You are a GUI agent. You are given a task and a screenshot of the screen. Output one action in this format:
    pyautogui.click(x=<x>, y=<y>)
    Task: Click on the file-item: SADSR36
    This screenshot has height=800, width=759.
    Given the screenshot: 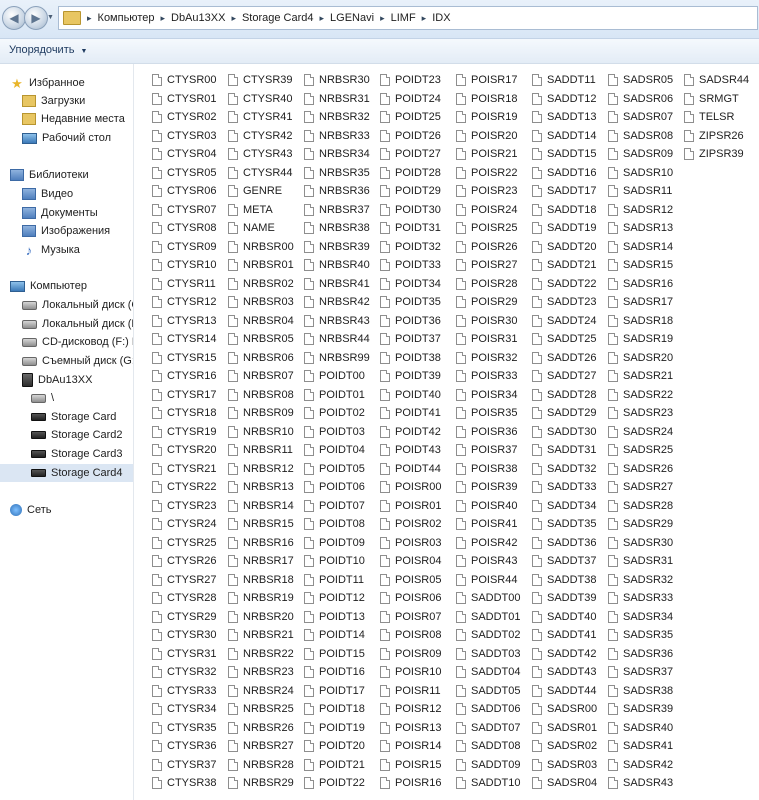 What is the action you would take?
    pyautogui.click(x=646, y=654)
    